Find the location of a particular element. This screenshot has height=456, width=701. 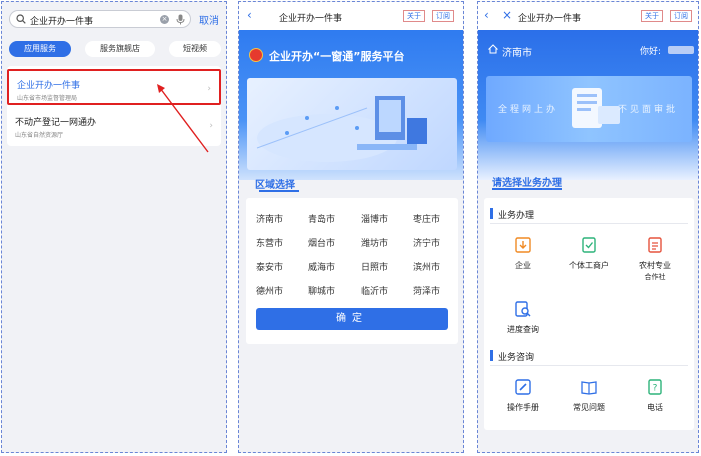

search-header: 企业开办一件事 × 取消 应用服务 服务旗舰店 短视频 is located at coordinates (114, 37).